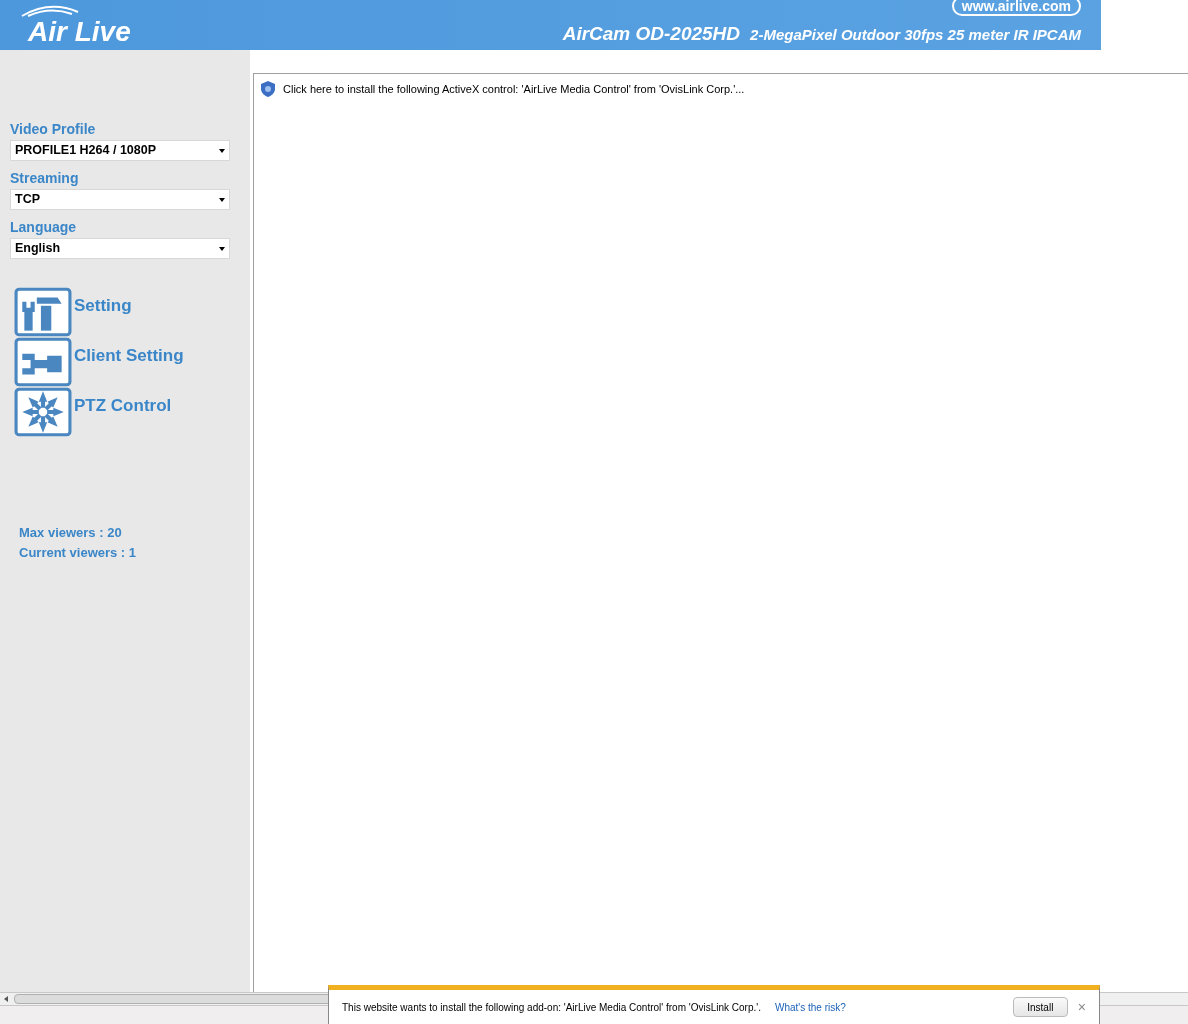  What do you see at coordinates (651, 33) in the screenshot?
I see `model-title: AirCam OD-2025HD` at bounding box center [651, 33].